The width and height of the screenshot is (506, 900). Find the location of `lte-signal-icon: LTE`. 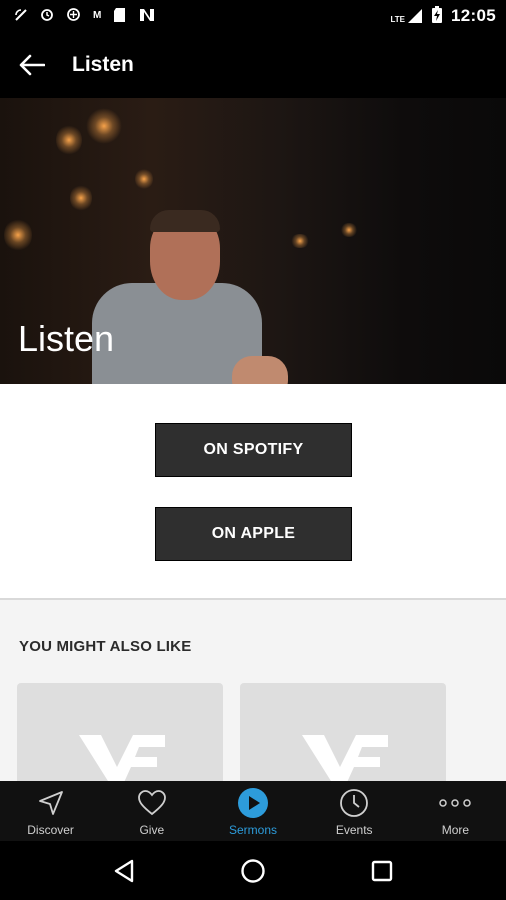

lte-signal-icon: LTE is located at coordinates (407, 16).